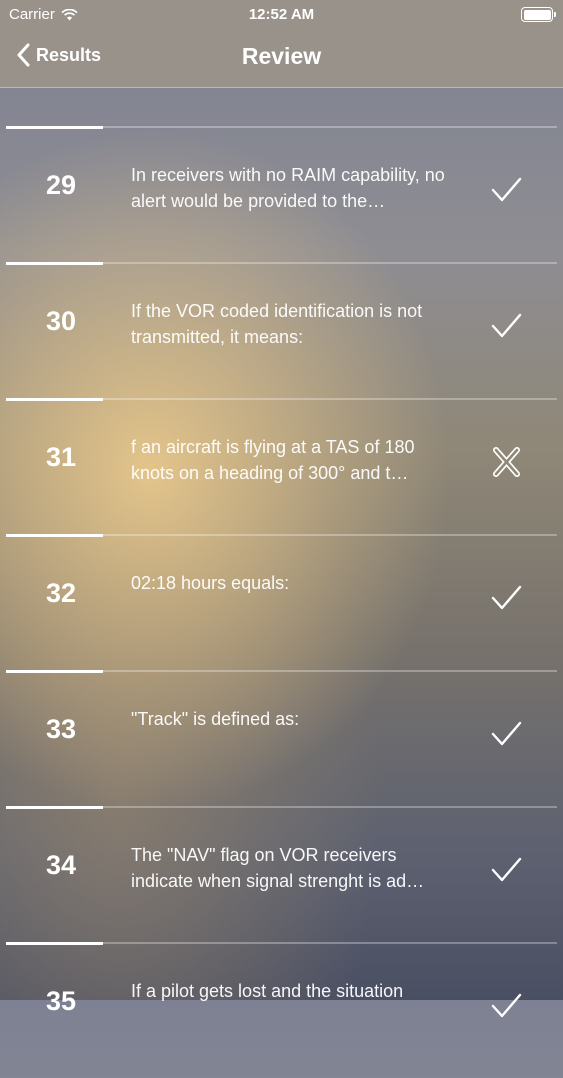 This screenshot has height=1078, width=563. I want to click on question-number: 32, so click(61, 593).